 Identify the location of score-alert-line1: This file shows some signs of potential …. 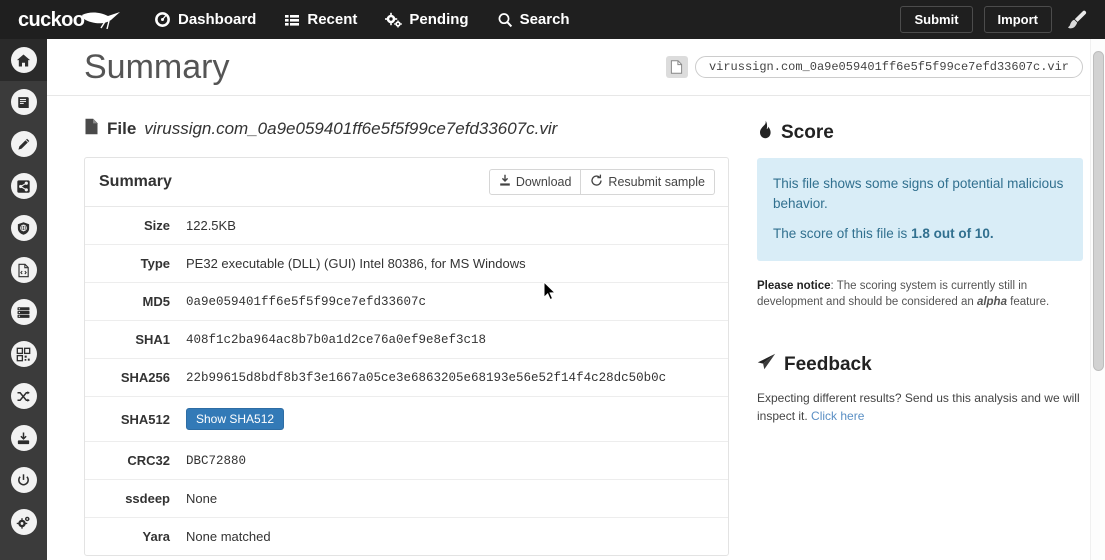
(918, 193).